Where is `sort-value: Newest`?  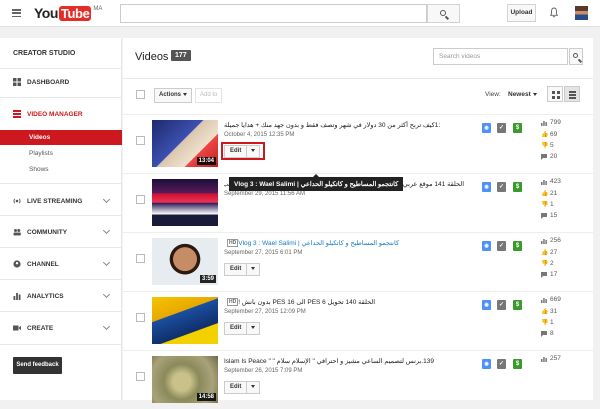 sort-value: Newest is located at coordinates (519, 94).